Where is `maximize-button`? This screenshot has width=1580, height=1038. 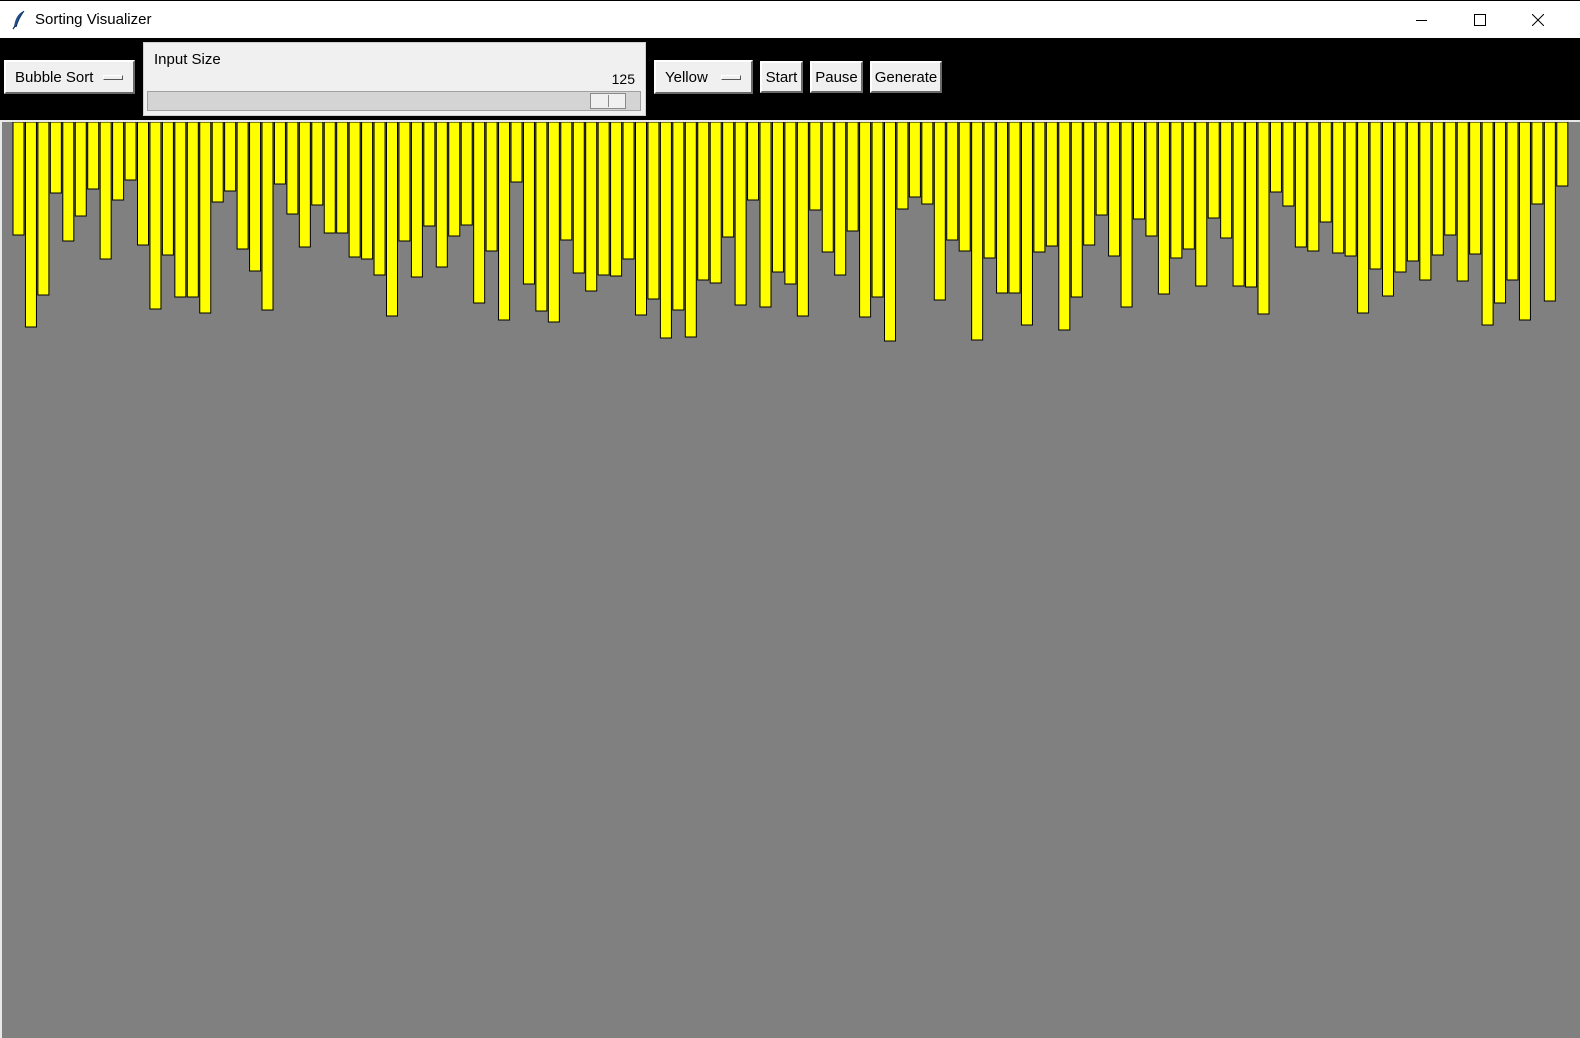
maximize-button is located at coordinates (1480, 20).